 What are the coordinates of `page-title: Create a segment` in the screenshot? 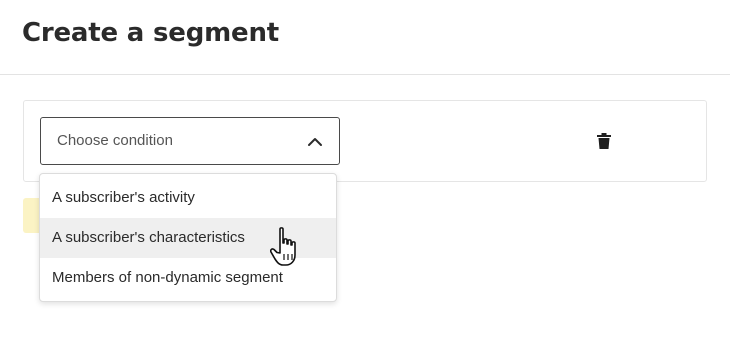 It's located at (150, 33).